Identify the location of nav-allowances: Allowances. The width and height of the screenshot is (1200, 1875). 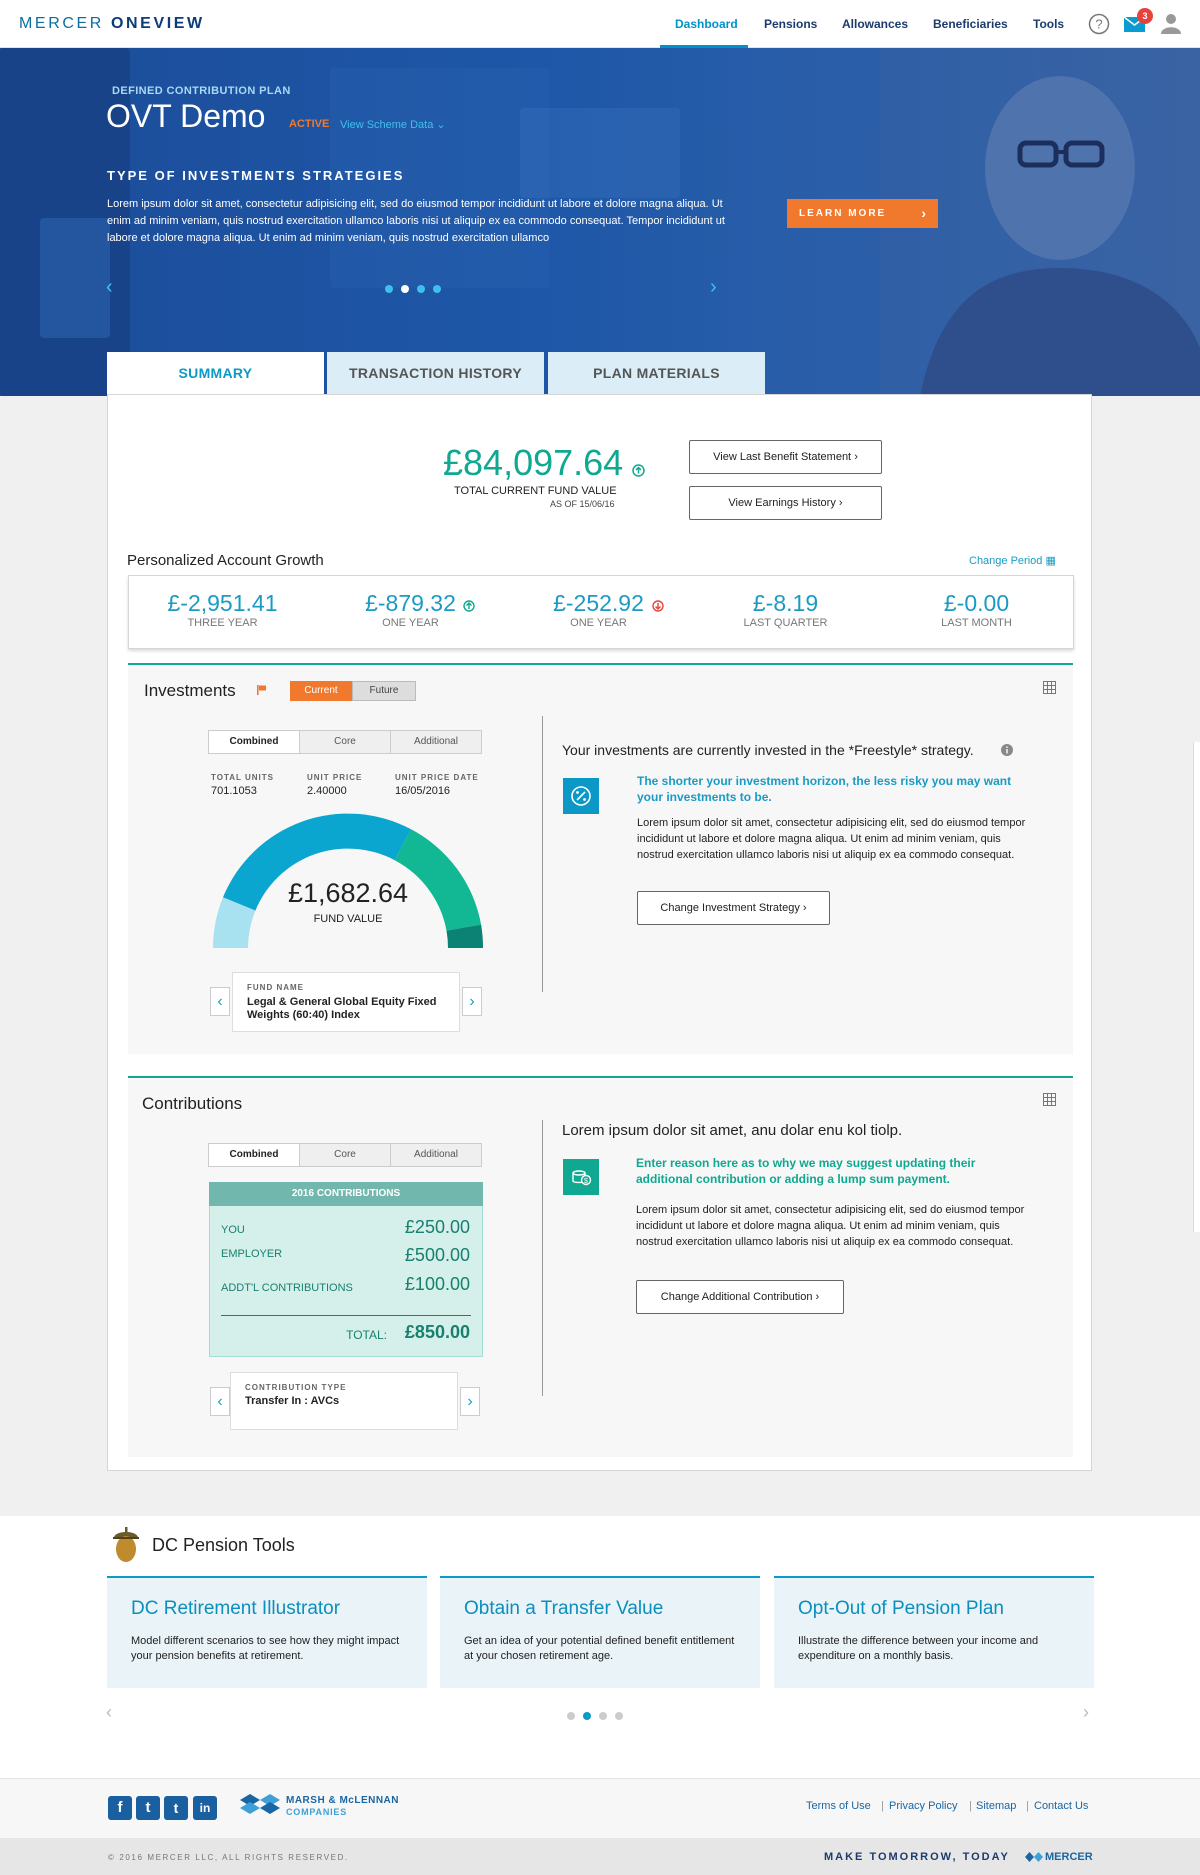
(875, 24).